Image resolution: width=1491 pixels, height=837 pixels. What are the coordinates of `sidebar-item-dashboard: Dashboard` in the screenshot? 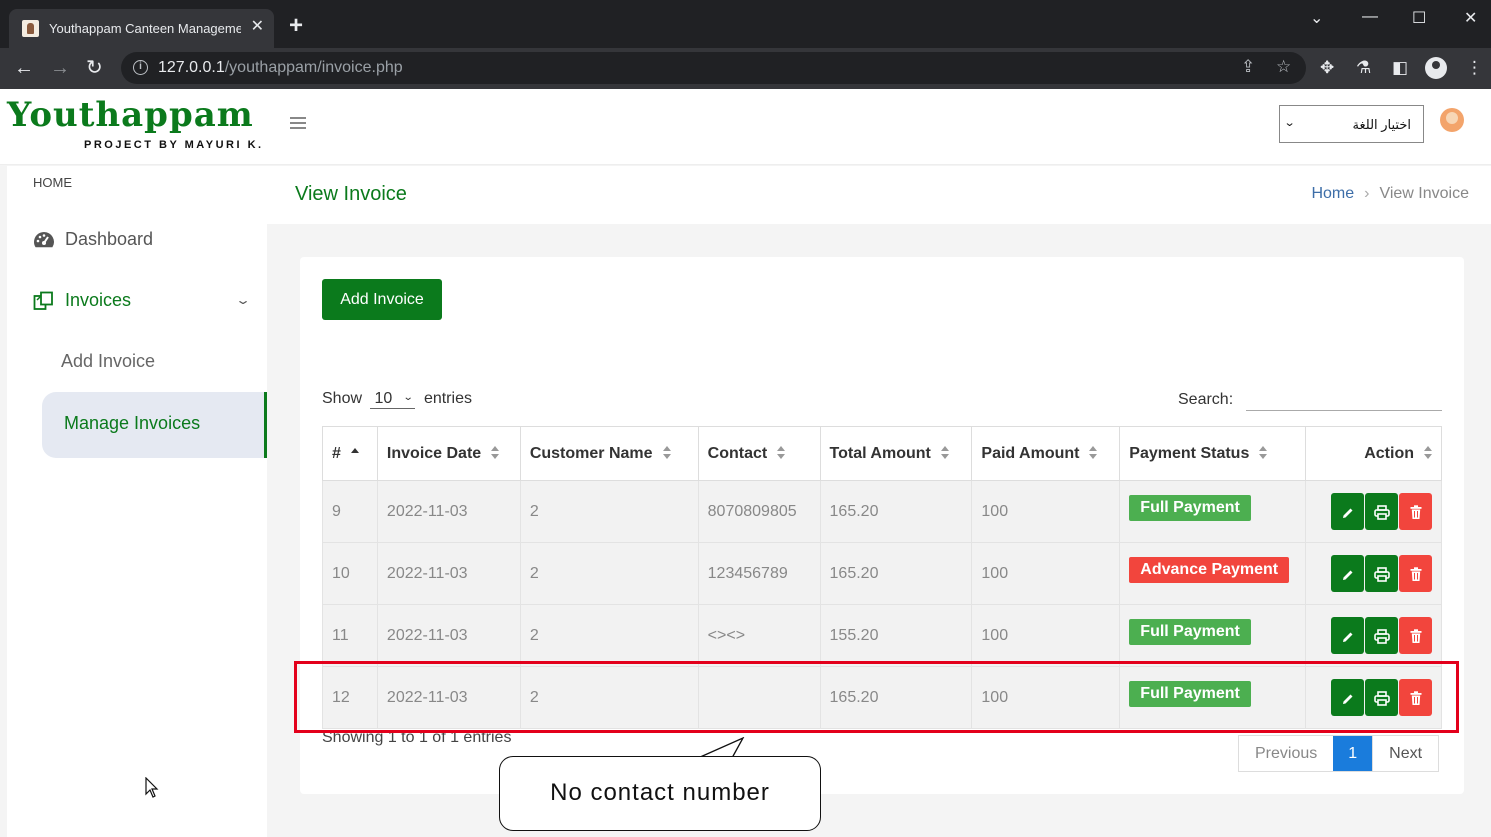 It's located at (93, 239).